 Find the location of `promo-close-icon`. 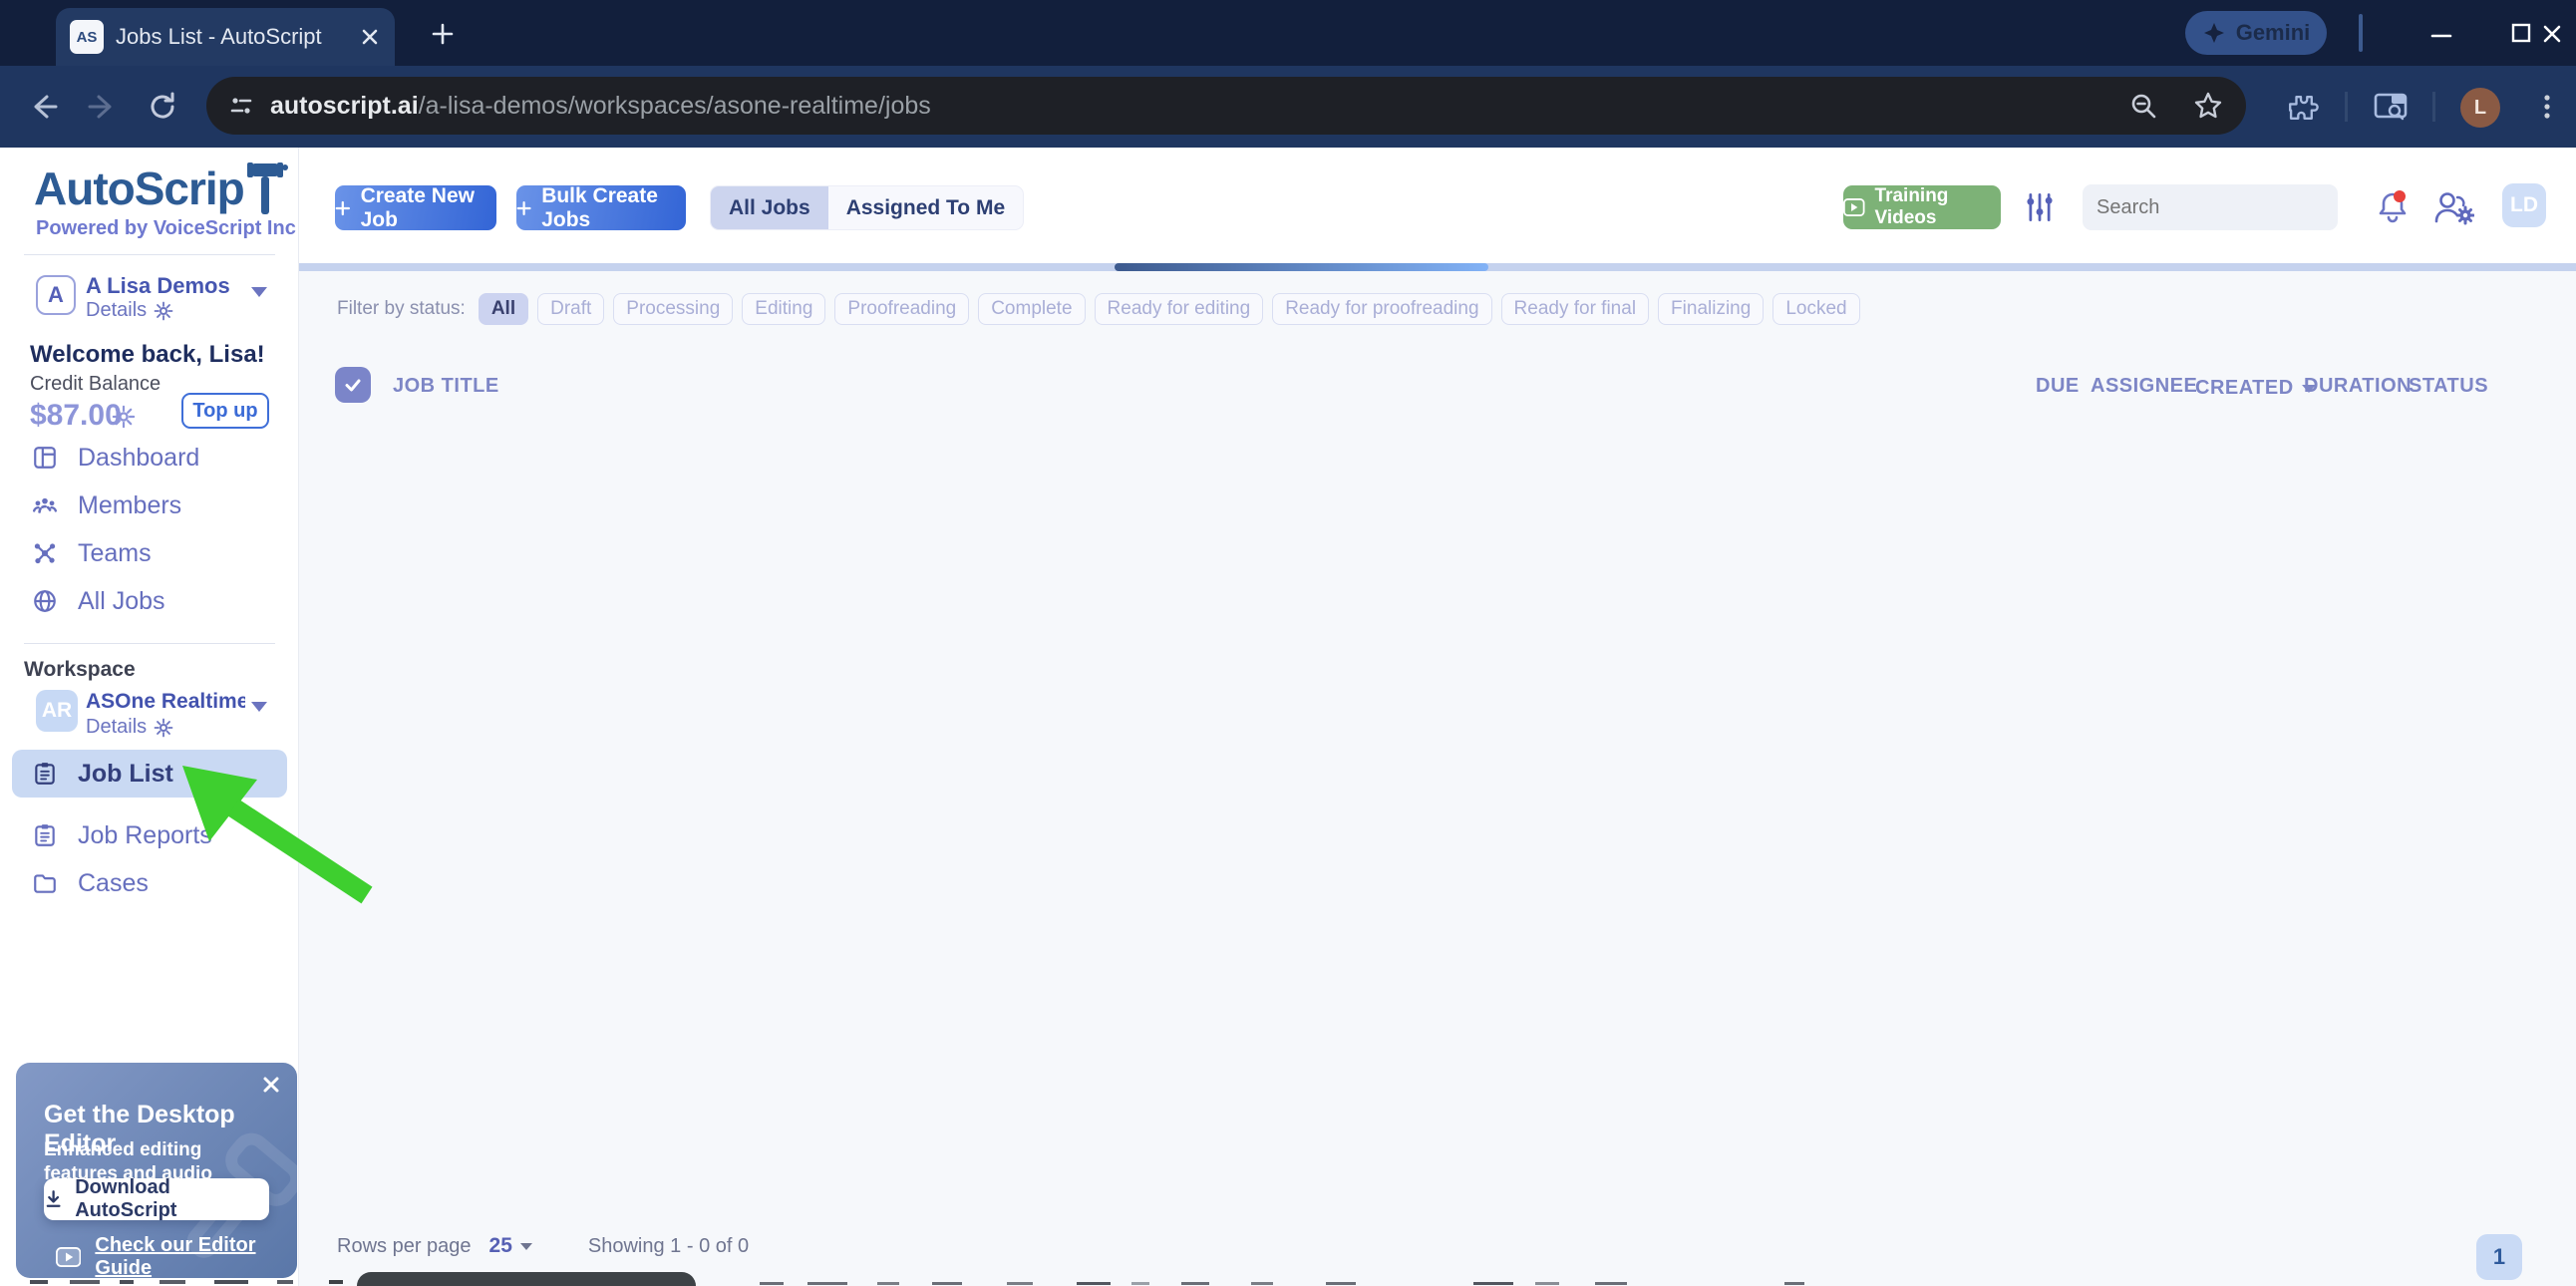

promo-close-icon is located at coordinates (271, 1085).